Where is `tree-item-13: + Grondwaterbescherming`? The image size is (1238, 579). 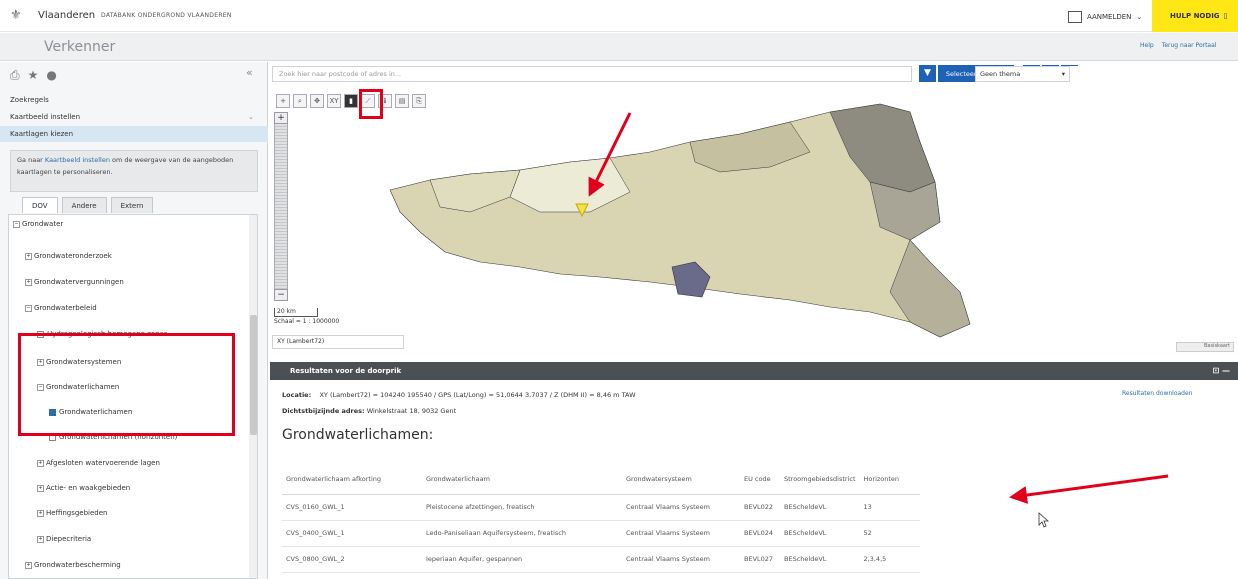 tree-item-13: + Grondwaterbescherming is located at coordinates (73, 565).